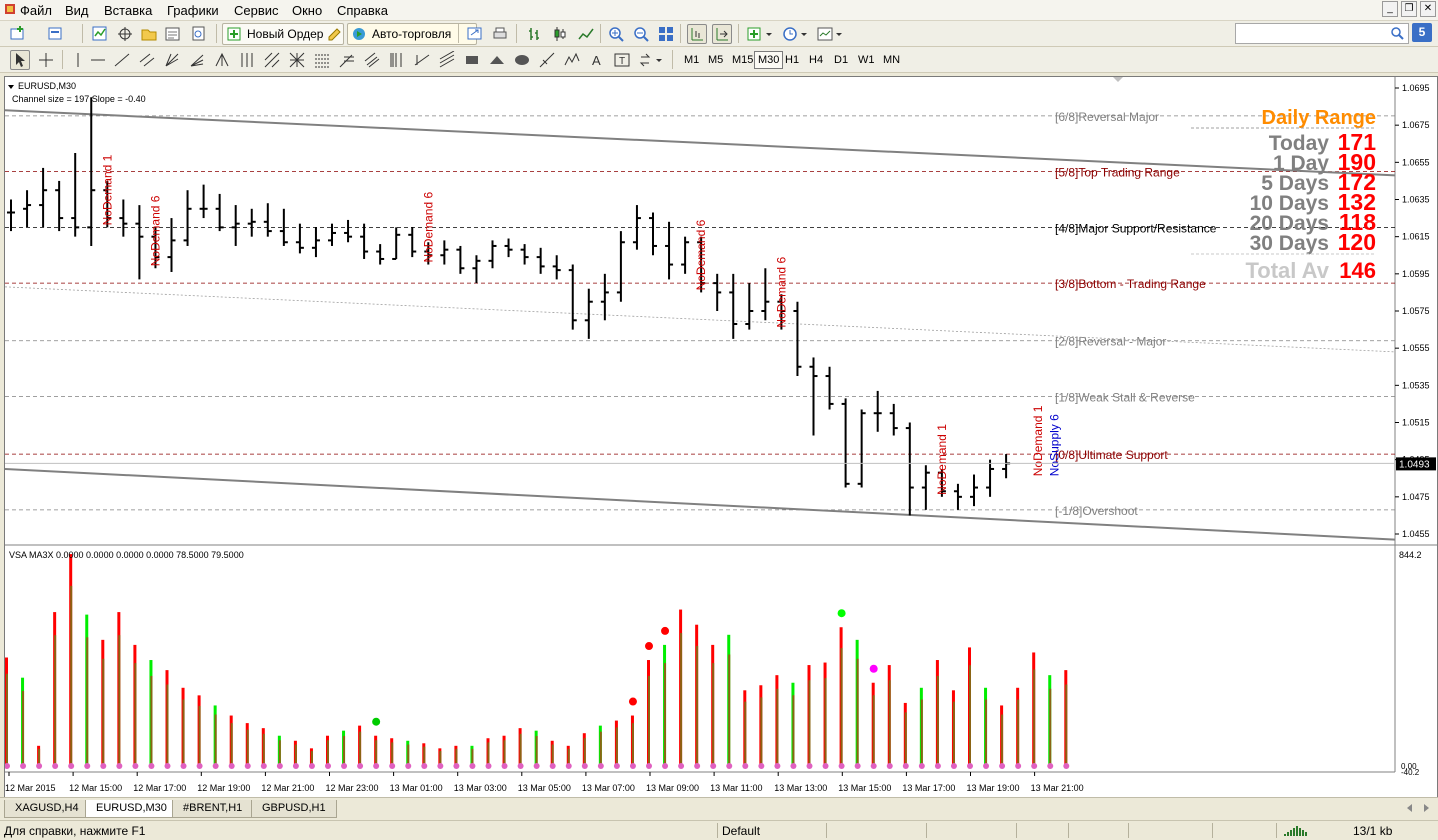  What do you see at coordinates (1416, 348) in the screenshot?
I see `price-tick-label: 1.0555` at bounding box center [1416, 348].